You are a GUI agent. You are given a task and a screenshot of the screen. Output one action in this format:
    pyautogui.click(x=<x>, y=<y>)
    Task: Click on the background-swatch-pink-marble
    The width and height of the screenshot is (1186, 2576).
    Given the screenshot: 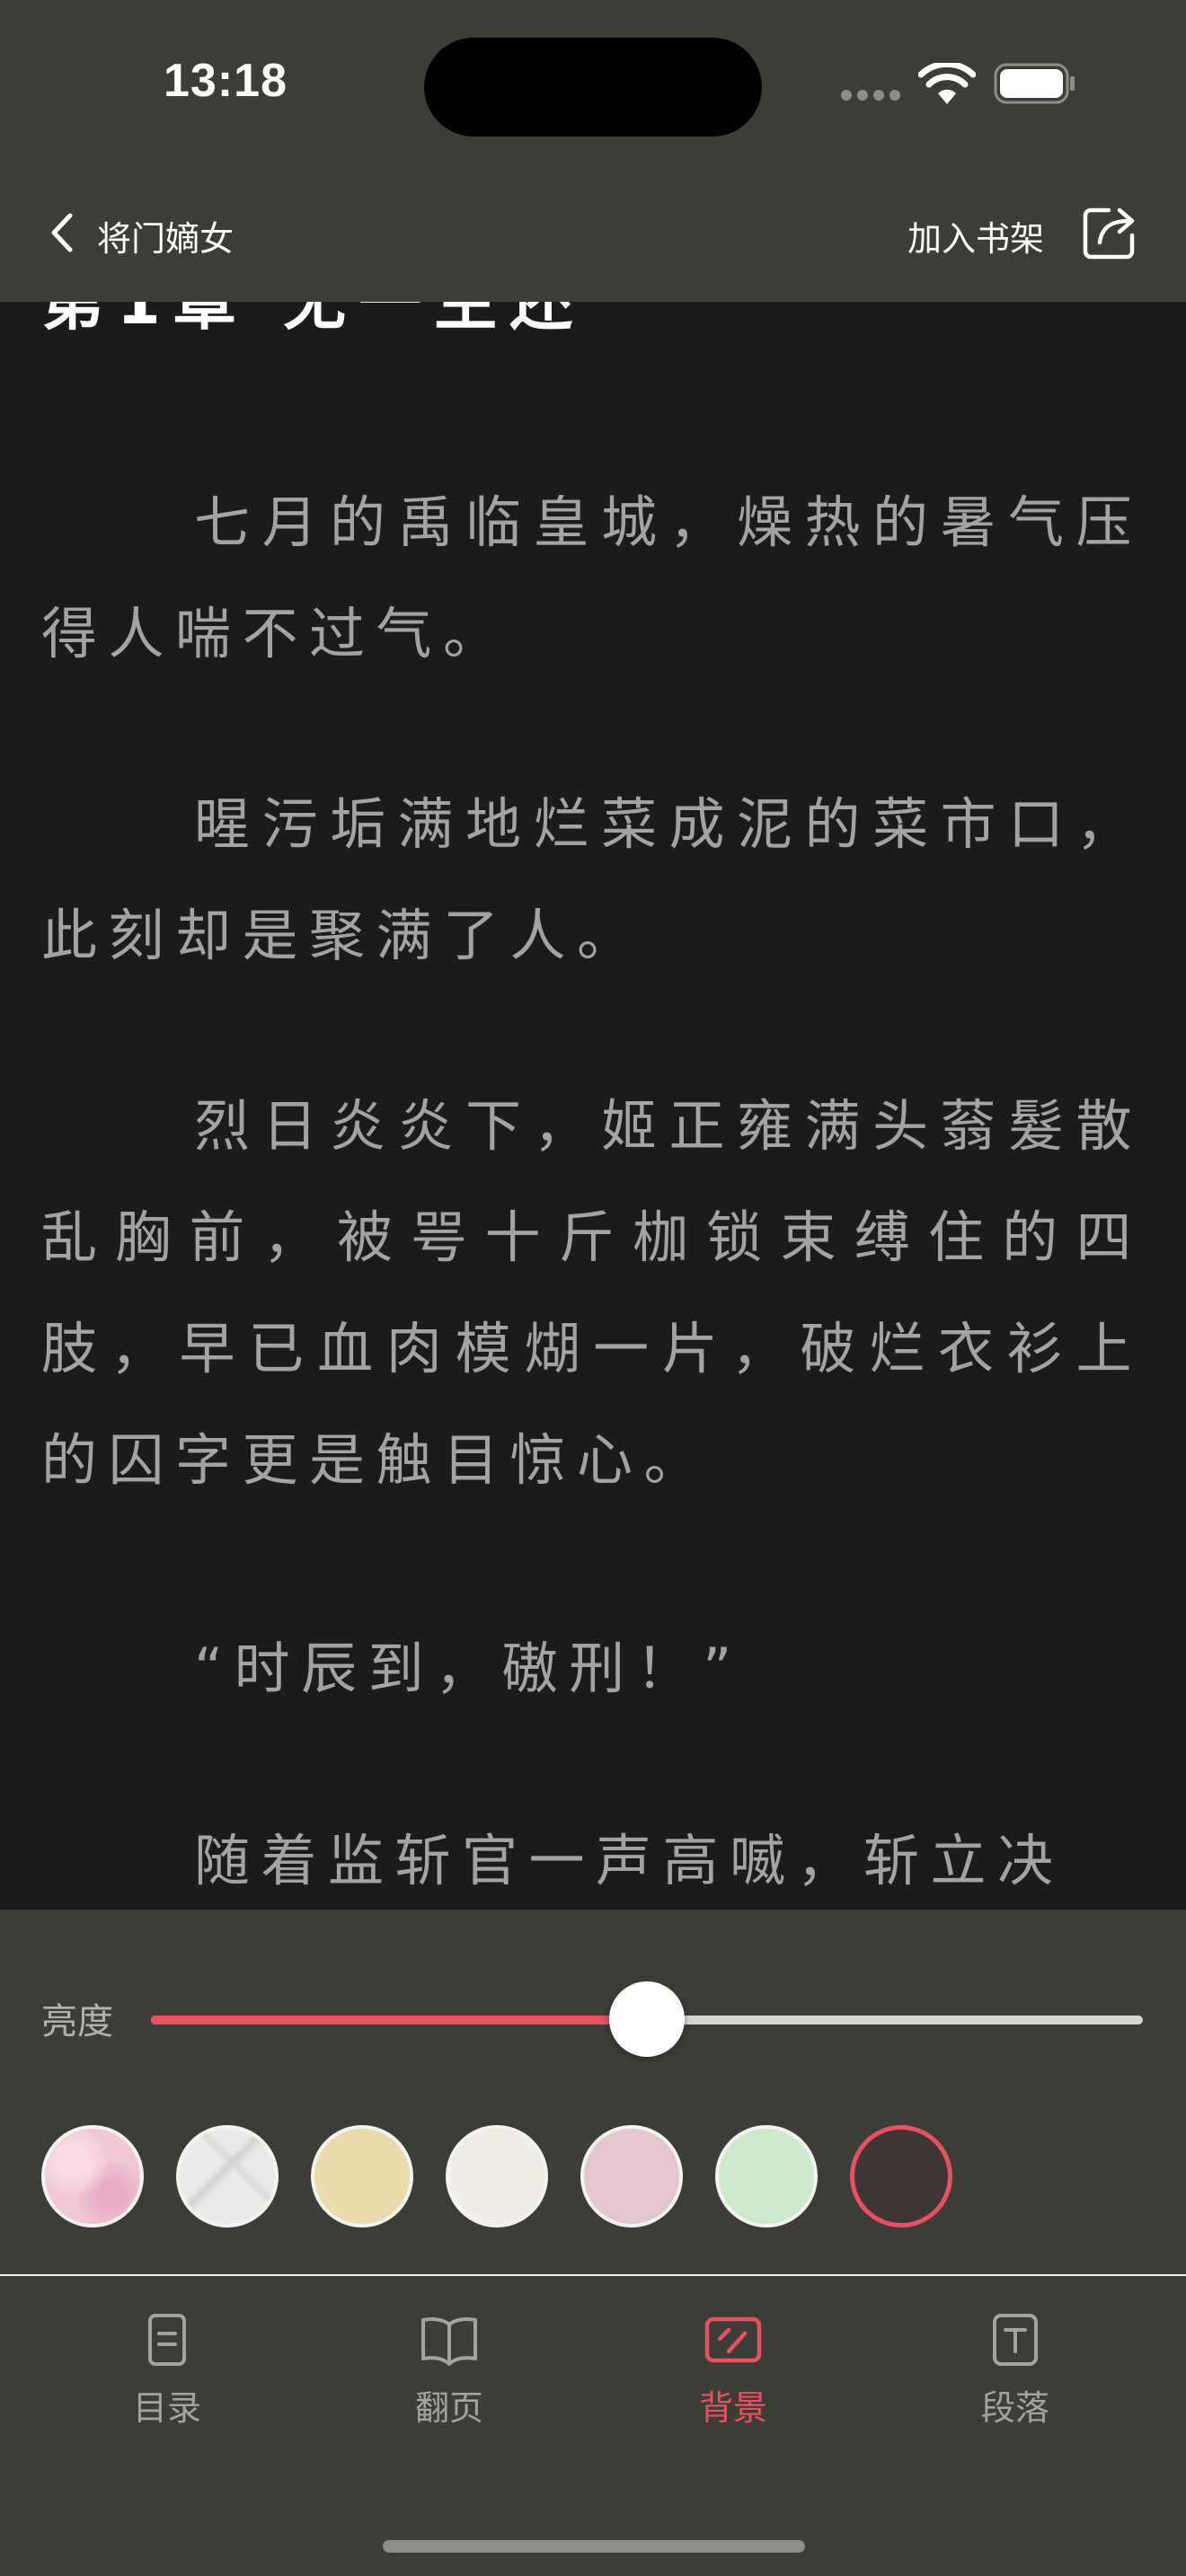 What is the action you would take?
    pyautogui.click(x=92, y=2176)
    